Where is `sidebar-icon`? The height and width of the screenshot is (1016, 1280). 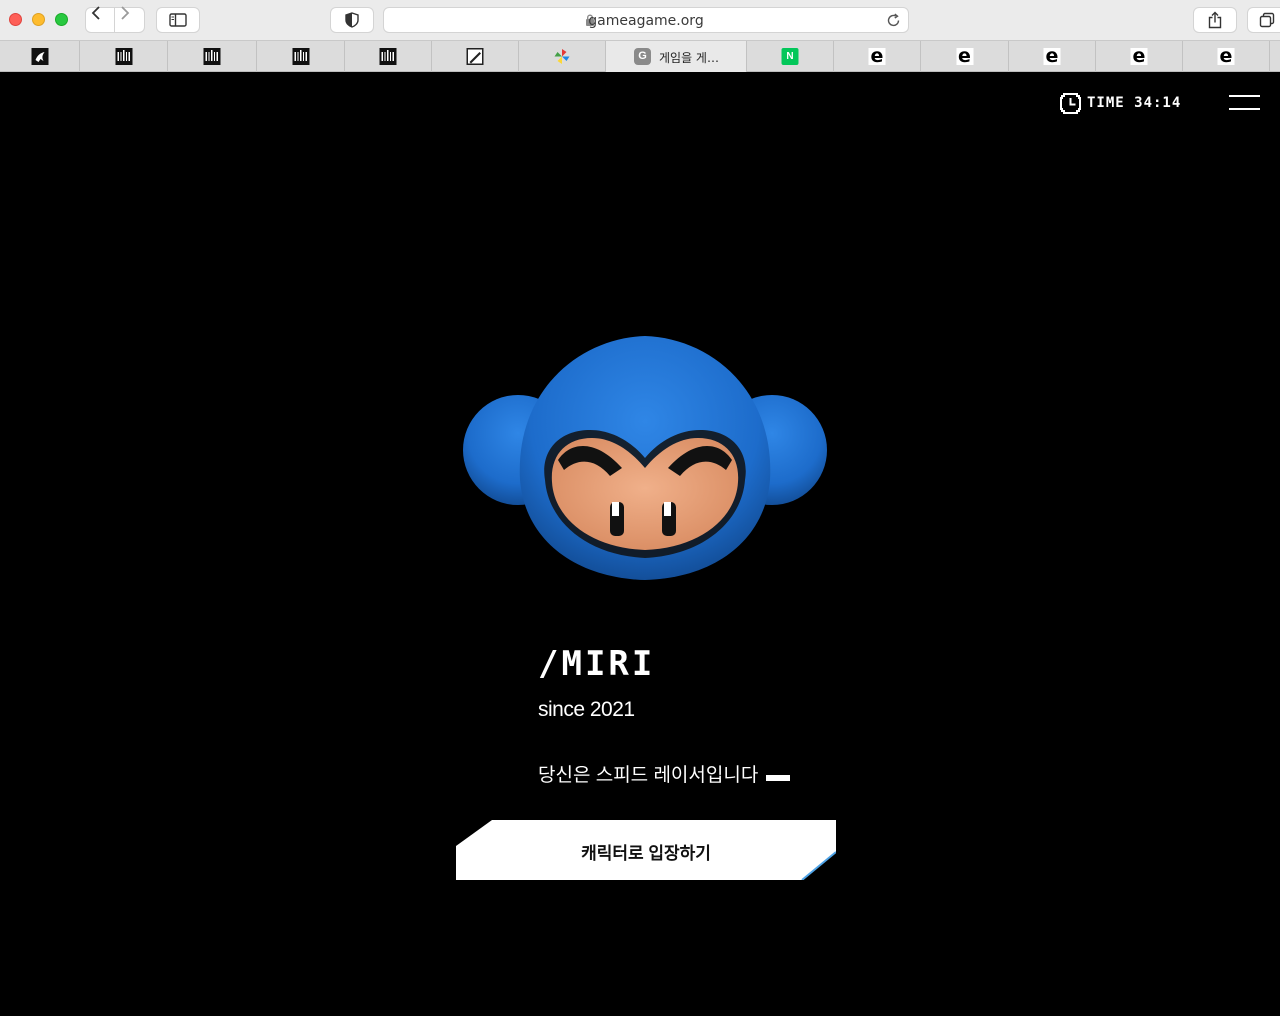 sidebar-icon is located at coordinates (178, 20).